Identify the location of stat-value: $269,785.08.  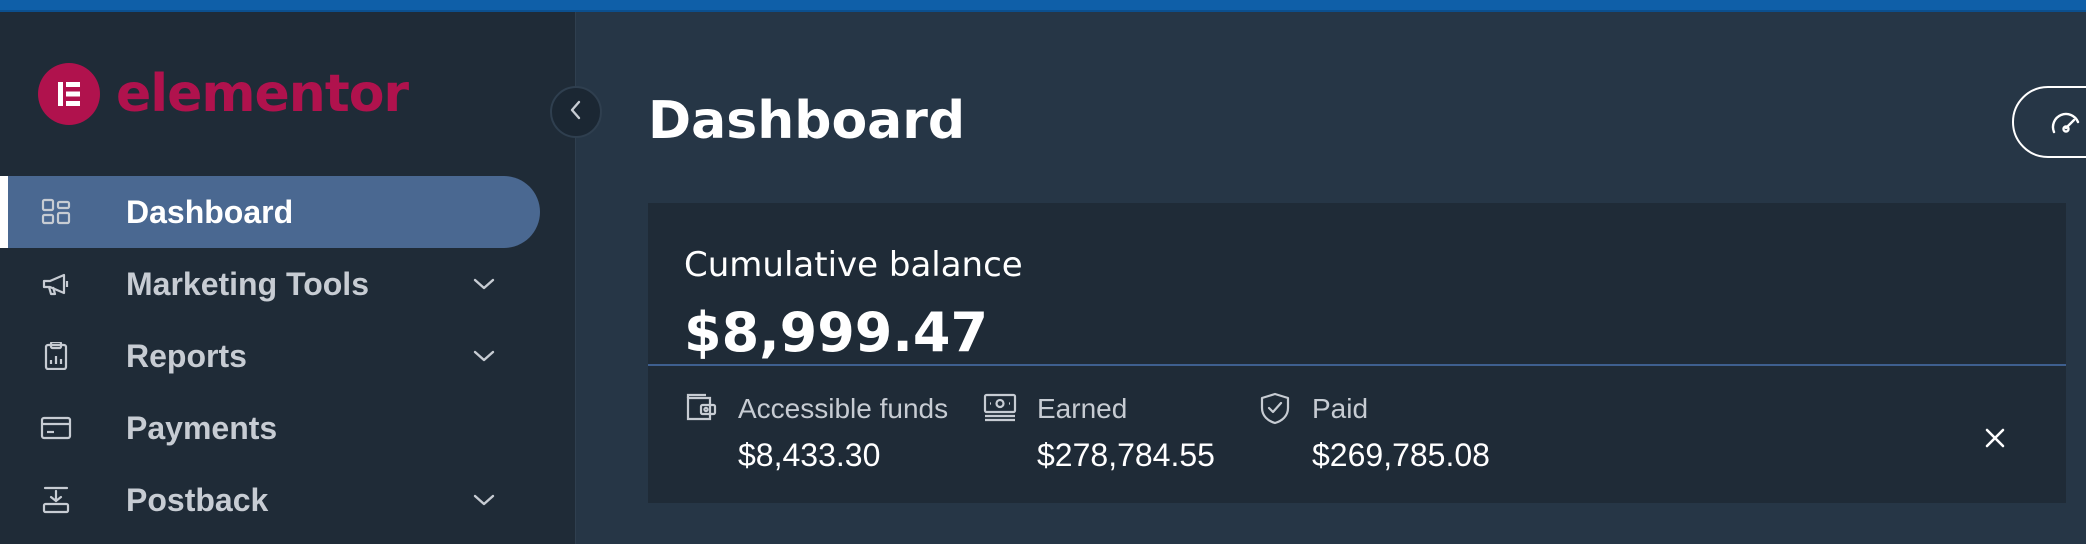
(1401, 455).